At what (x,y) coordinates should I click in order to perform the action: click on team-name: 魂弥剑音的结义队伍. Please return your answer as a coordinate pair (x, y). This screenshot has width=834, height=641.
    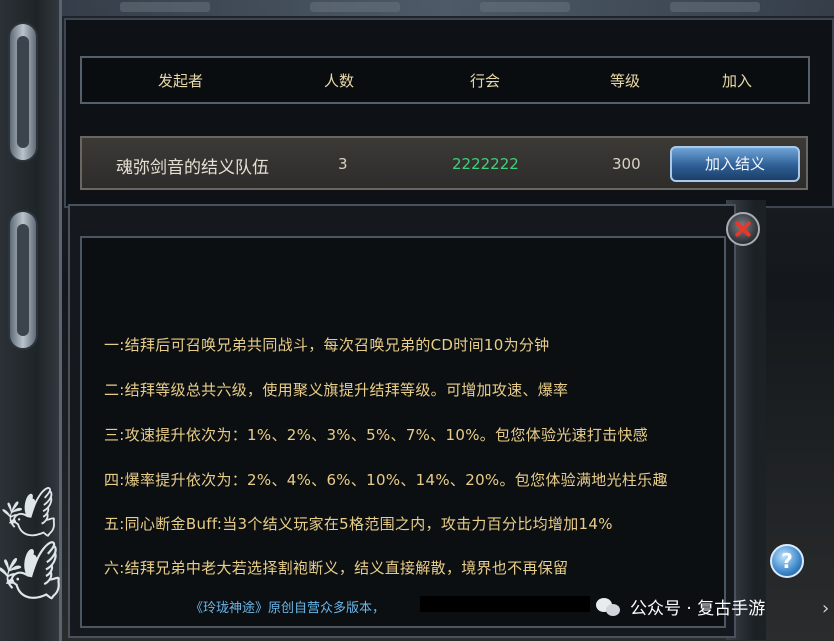
    Looking at the image, I should click on (192, 168).